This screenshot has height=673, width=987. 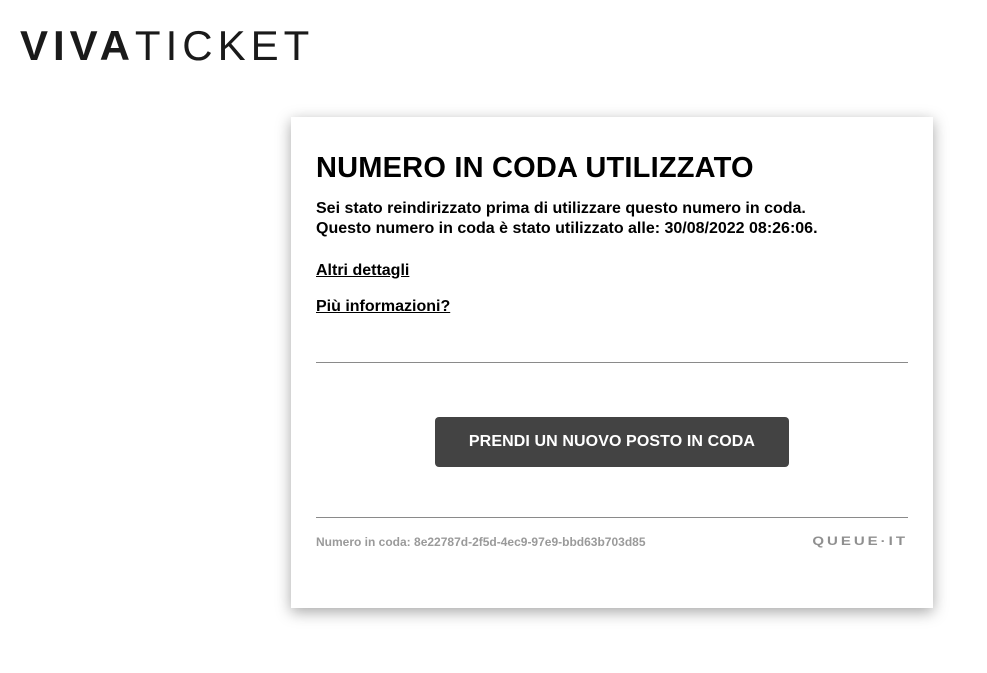 What do you see at coordinates (363, 542) in the screenshot?
I see `queue-number-label: Numero in coda:` at bounding box center [363, 542].